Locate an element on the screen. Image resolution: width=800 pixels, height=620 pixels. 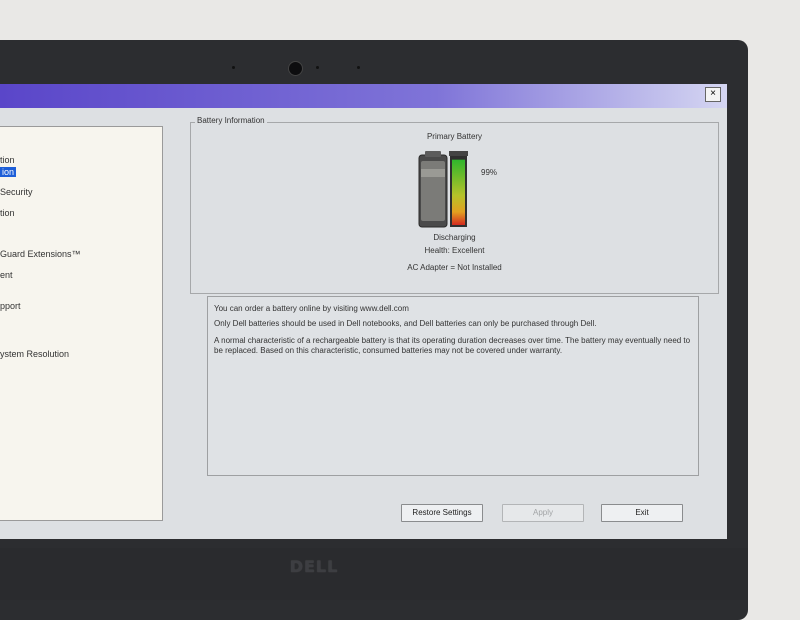
nav-item-system-resolution: ystem Resolution is located at coordinates (34, 354).